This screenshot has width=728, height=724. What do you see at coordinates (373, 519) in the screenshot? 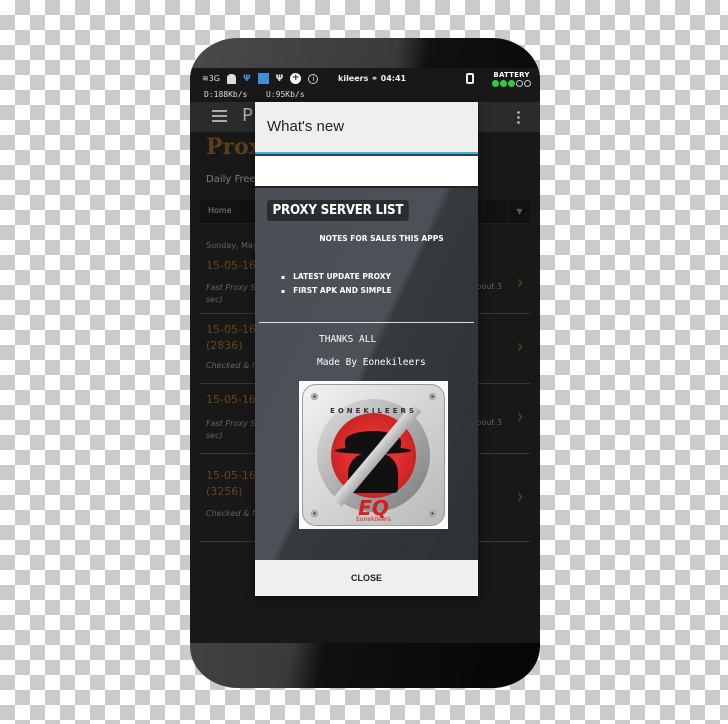
I see `logo-subtext: Eonekileers` at bounding box center [373, 519].